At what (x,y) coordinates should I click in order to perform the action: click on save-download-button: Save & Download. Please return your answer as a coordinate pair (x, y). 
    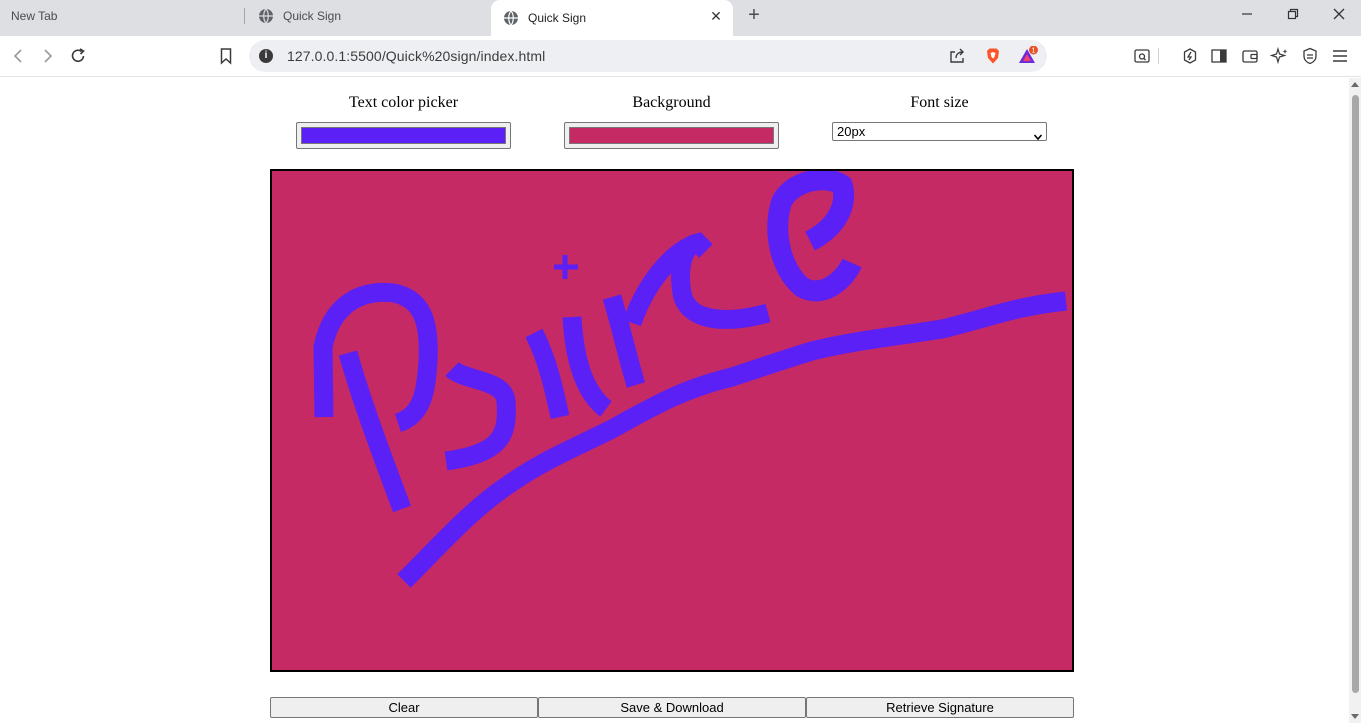
    Looking at the image, I should click on (672, 707).